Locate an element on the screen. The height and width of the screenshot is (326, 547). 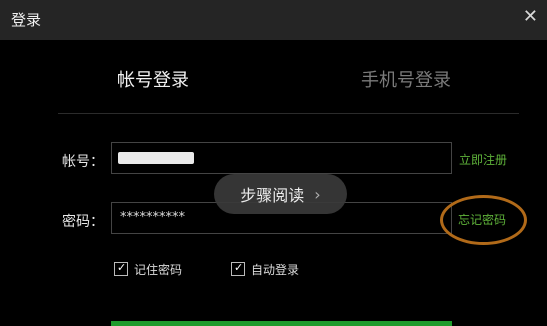
auto-login-checkbox: ✓ is located at coordinates (238, 268).